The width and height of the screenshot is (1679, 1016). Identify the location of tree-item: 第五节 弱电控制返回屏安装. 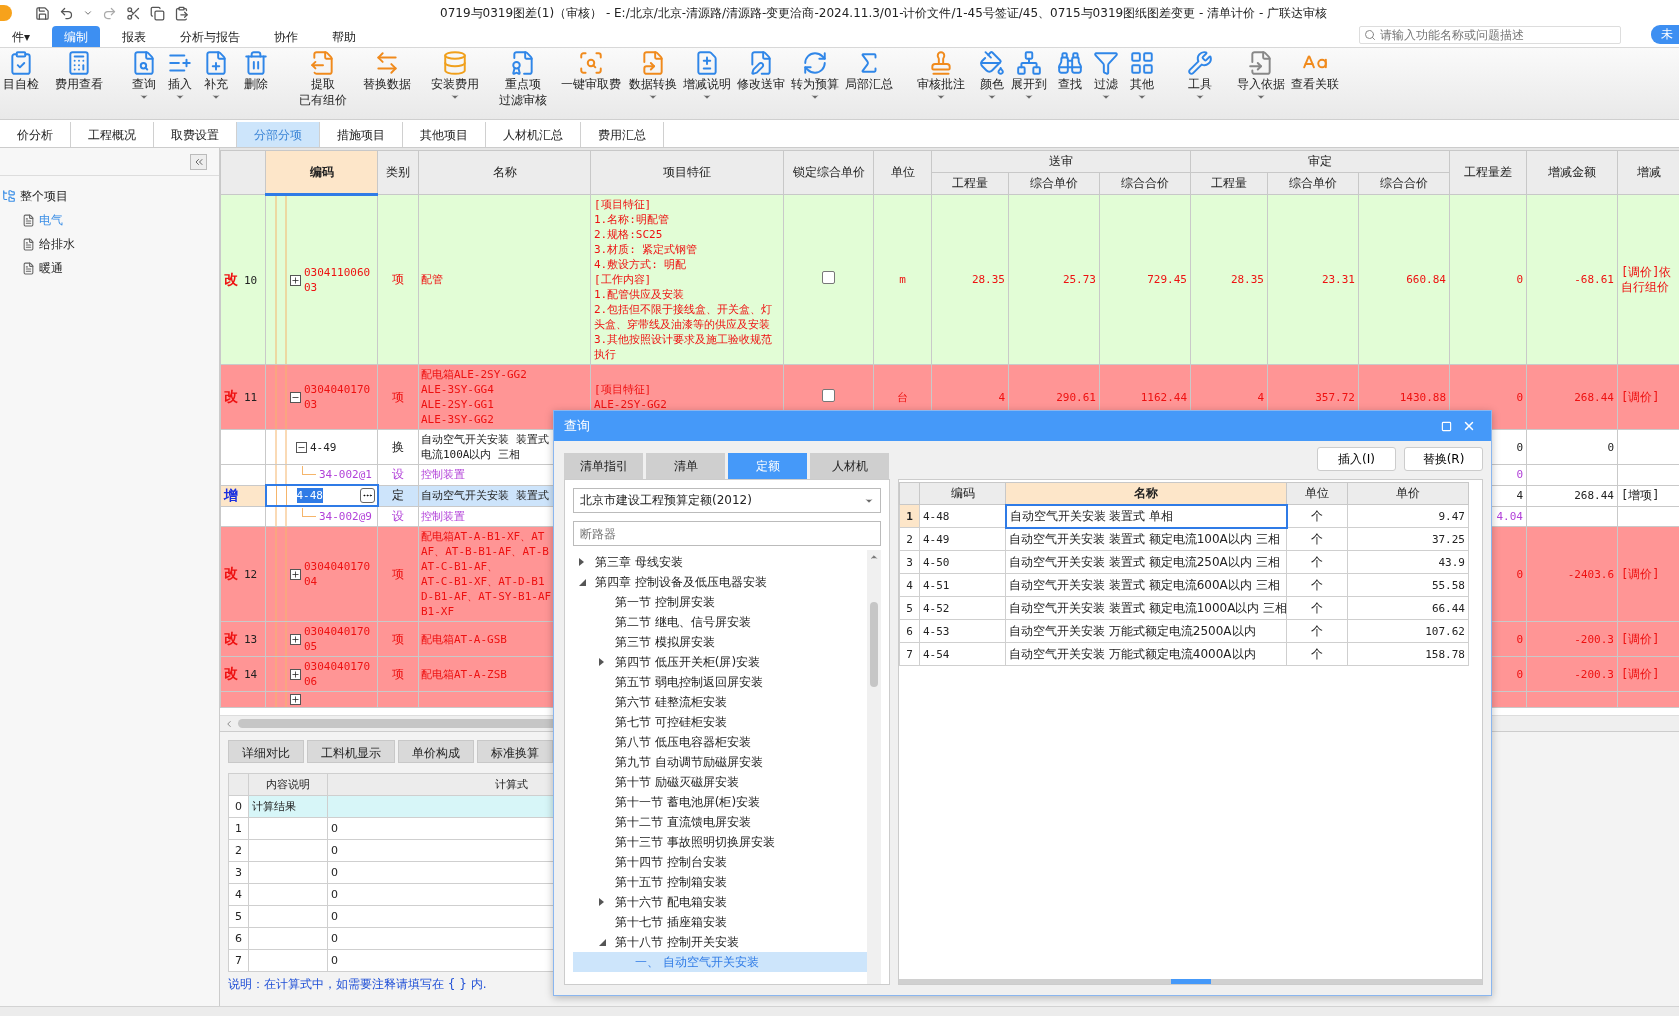
(720, 682).